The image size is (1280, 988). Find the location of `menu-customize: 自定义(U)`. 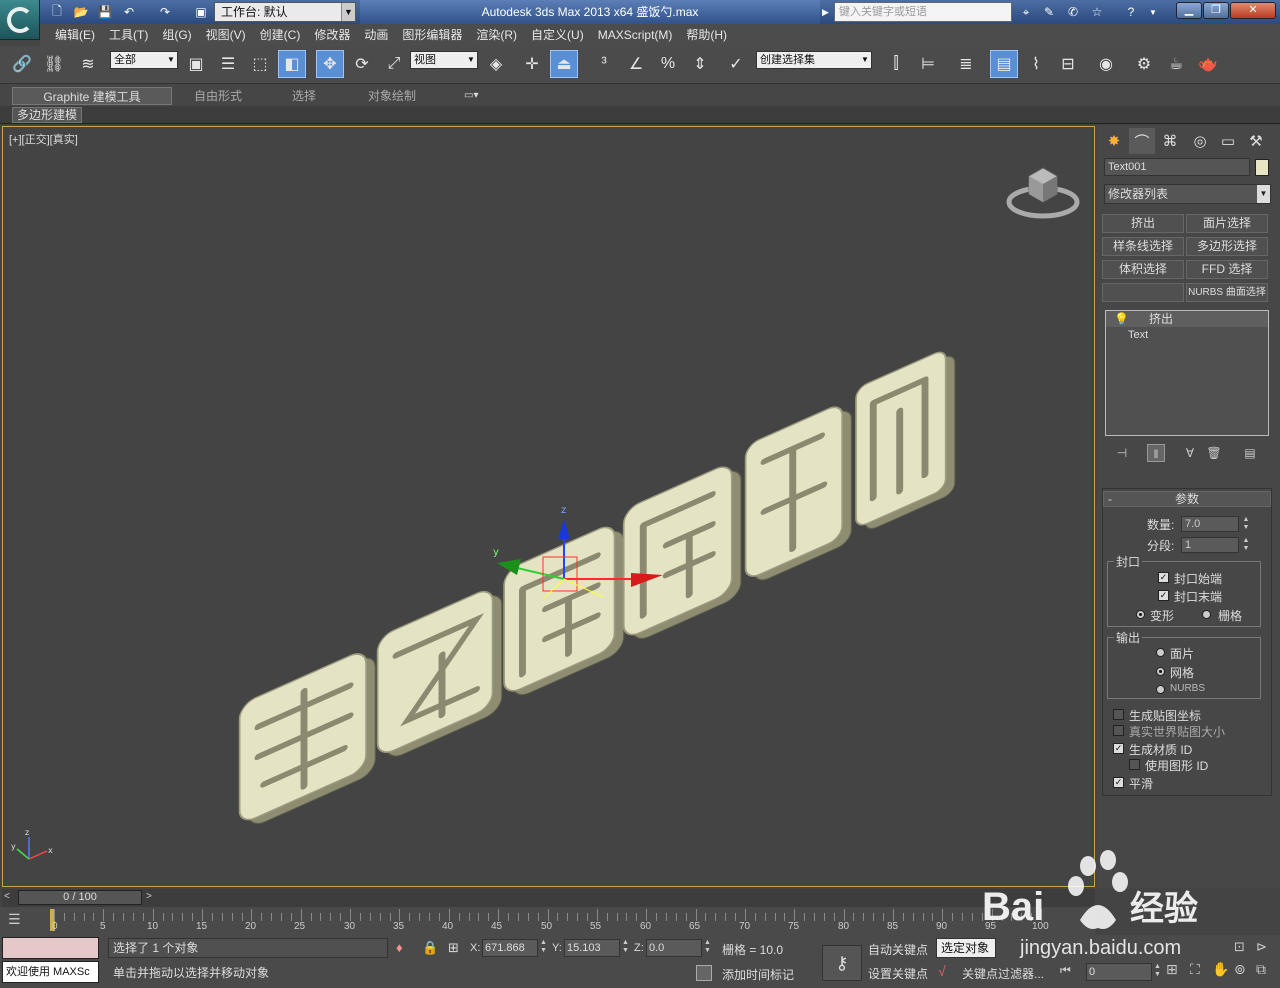

menu-customize: 自定义(U) is located at coordinates (557, 35).